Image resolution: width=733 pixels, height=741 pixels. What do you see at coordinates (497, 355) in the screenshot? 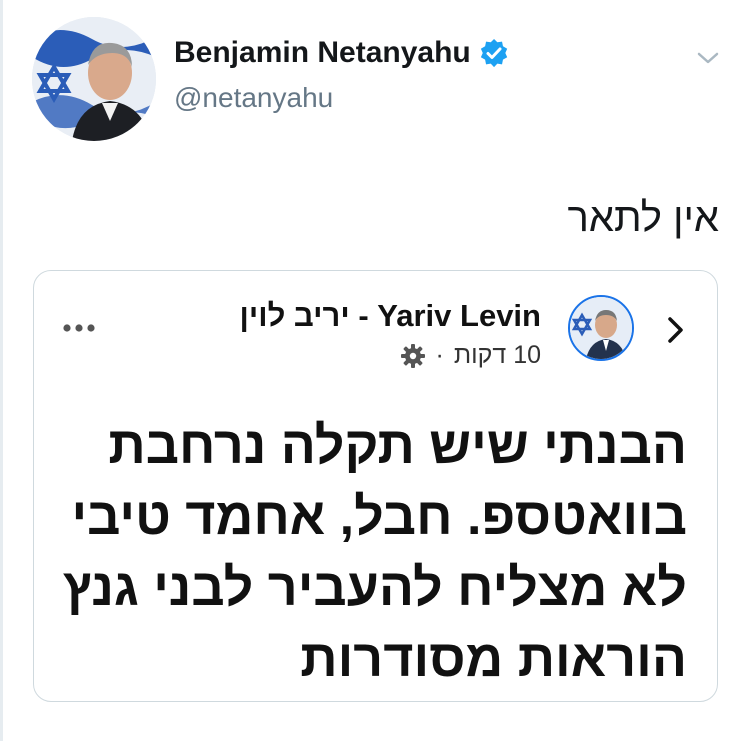
I see `post-time: 10 דקות` at bounding box center [497, 355].